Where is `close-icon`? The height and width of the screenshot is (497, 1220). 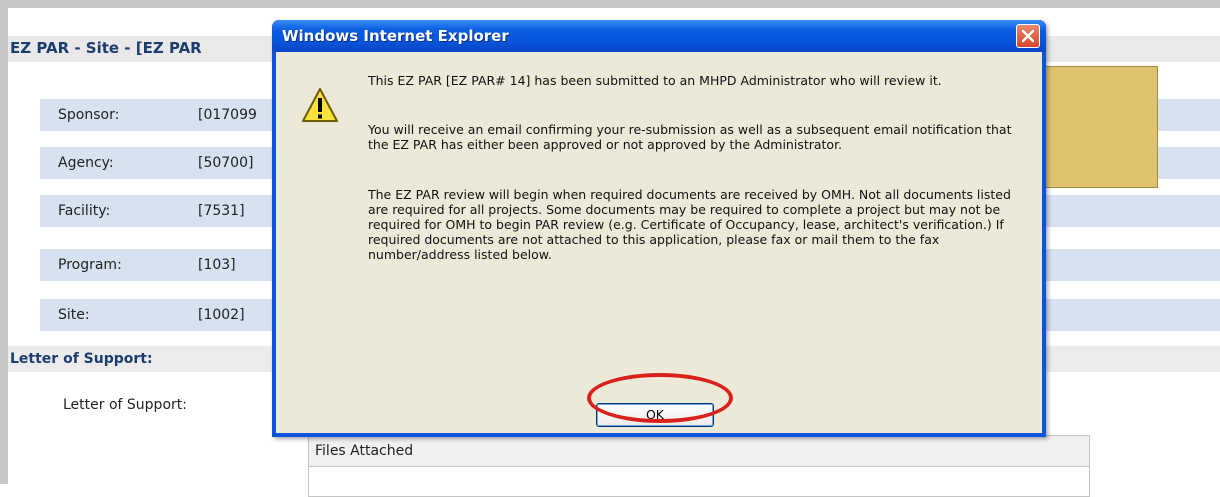
close-icon is located at coordinates (1028, 36).